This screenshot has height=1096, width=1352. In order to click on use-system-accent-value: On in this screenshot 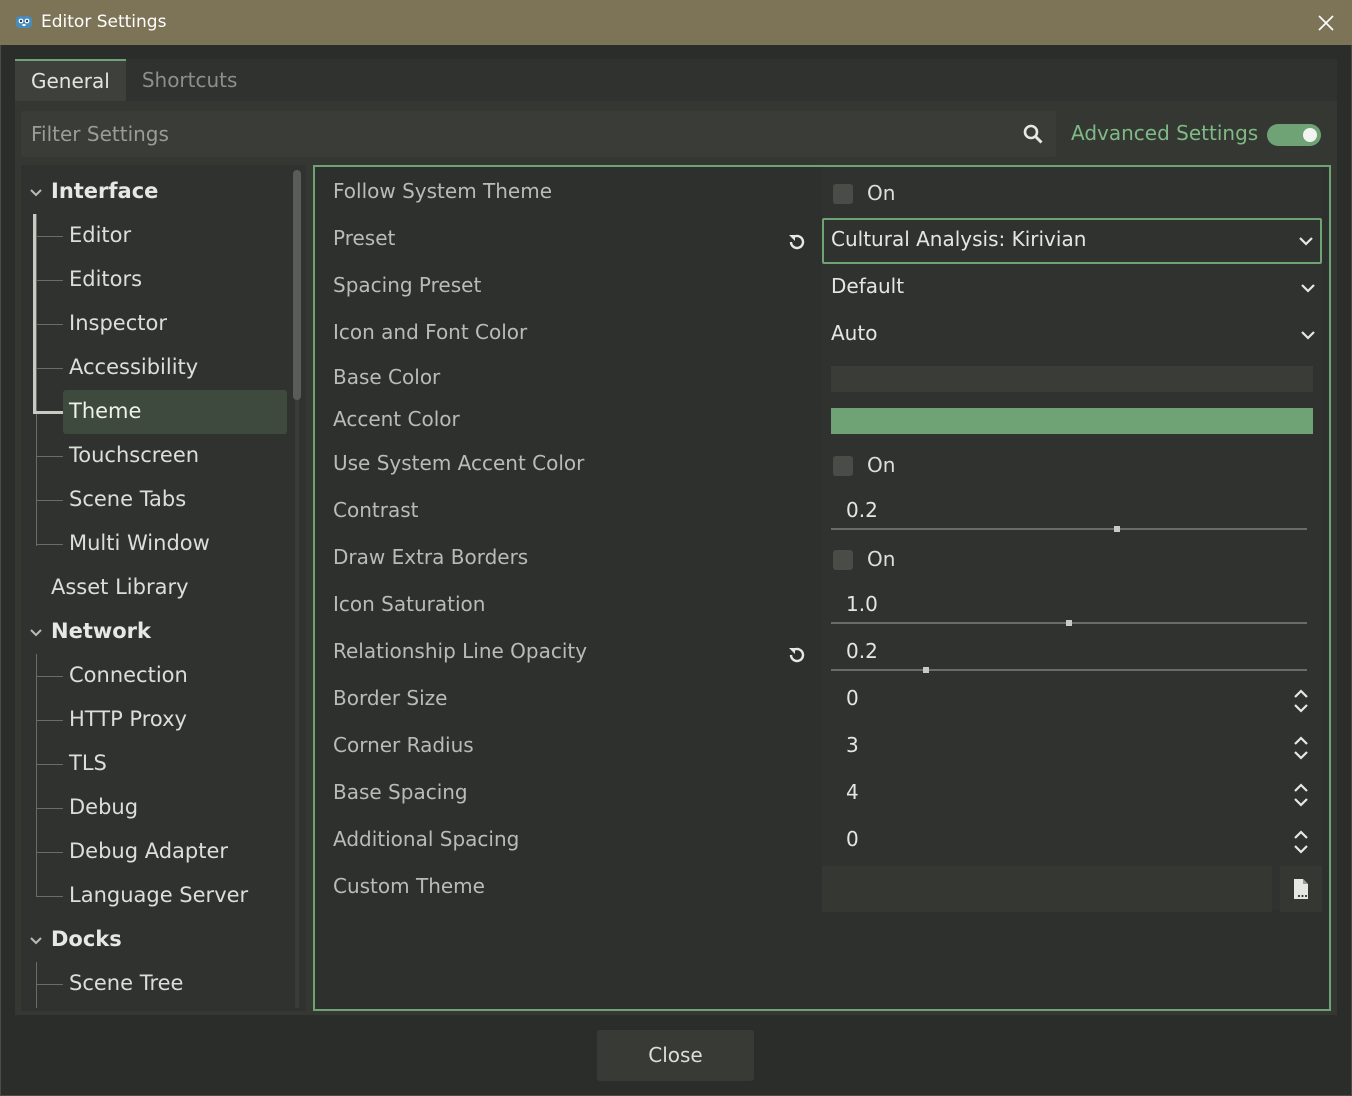, I will do `click(881, 465)`.